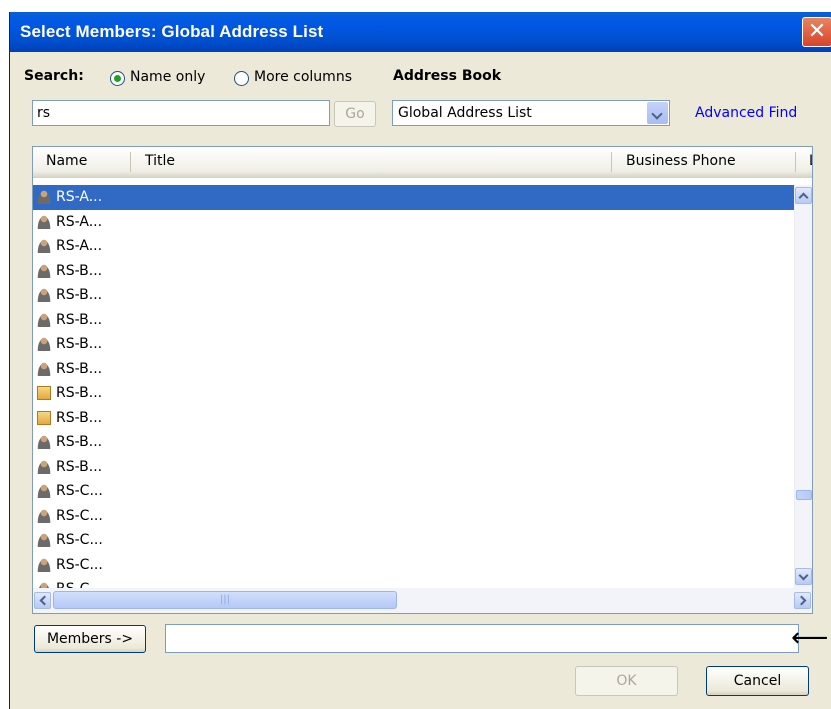 The width and height of the screenshot is (831, 709). Describe the element at coordinates (54, 76) in the screenshot. I see `search-label: Search:` at that location.